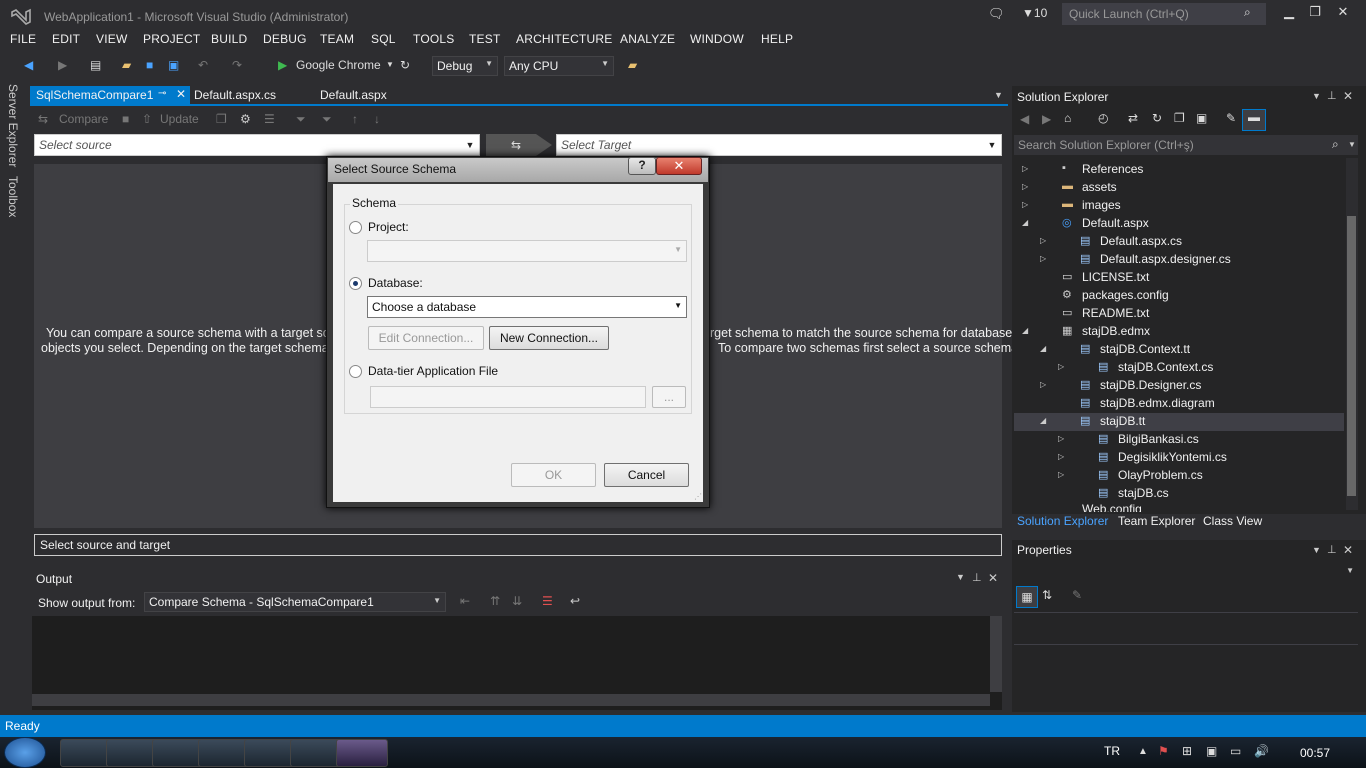  What do you see at coordinates (203, 65) in the screenshot?
I see `undo-icon: ↶` at bounding box center [203, 65].